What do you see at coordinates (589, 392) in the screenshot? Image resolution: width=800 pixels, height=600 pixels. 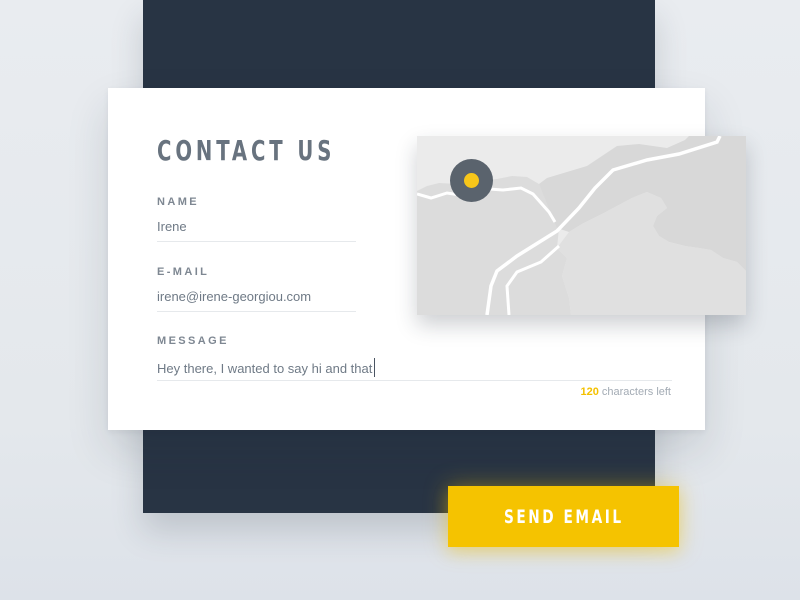 I see `characters-left-count: 120` at bounding box center [589, 392].